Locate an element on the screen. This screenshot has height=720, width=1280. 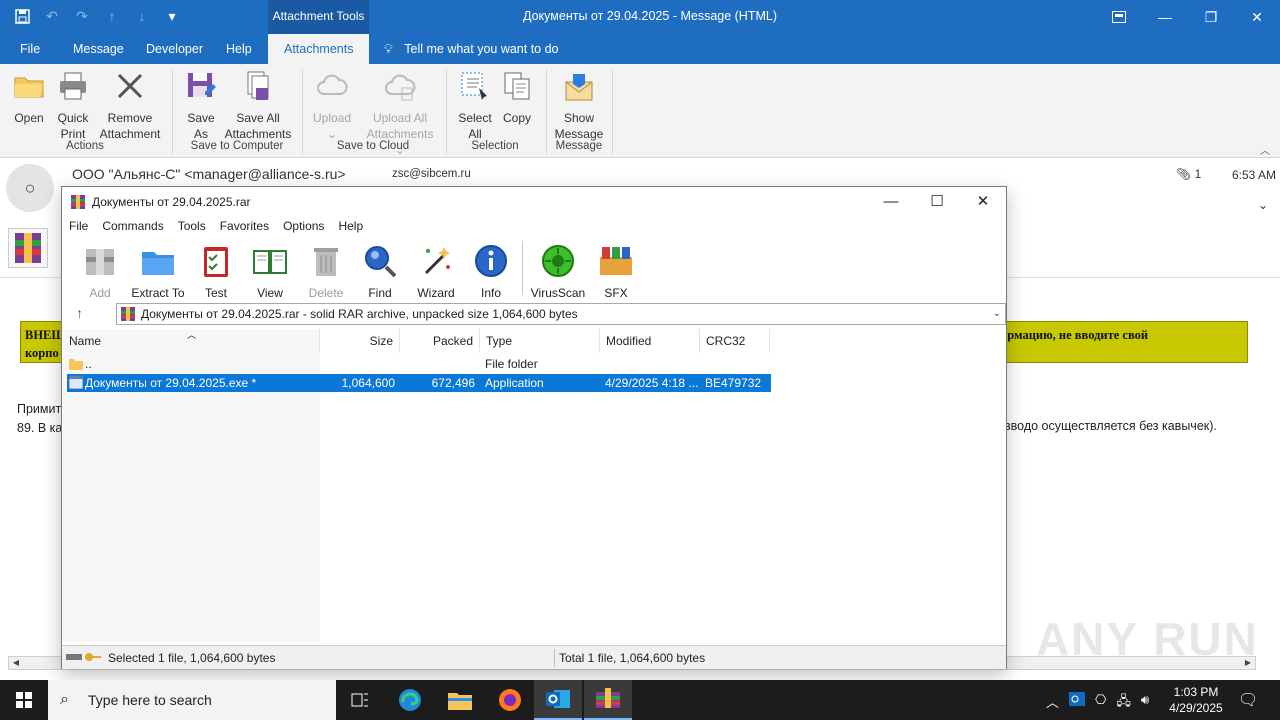
system-tray: ︿ ⎔ 🖧︎ 🔊︎ is located at coordinates (1097, 703).